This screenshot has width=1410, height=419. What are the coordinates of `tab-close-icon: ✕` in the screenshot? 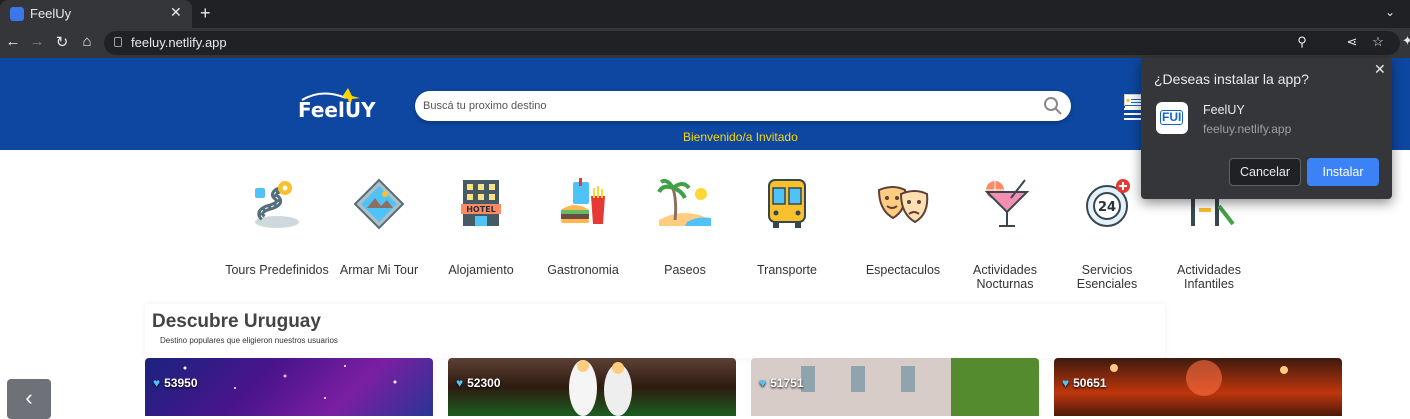 It's located at (176, 12).